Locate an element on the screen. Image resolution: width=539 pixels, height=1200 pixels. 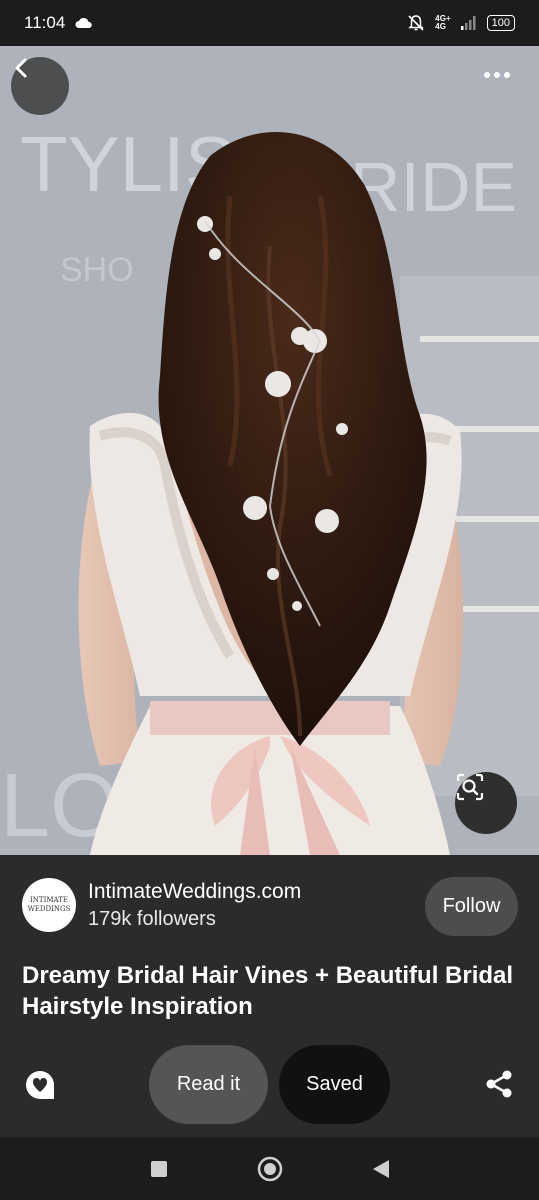
more-options-button is located at coordinates (503, 86).